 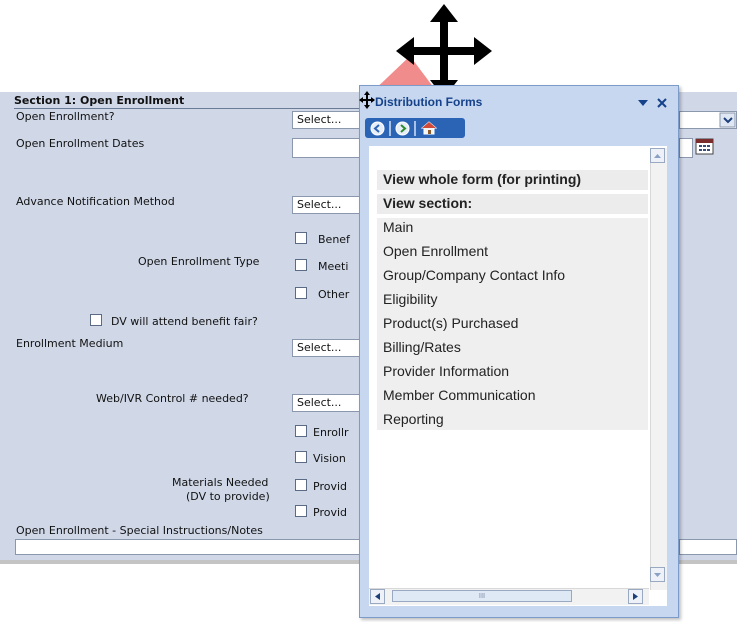 What do you see at coordinates (333, 266) in the screenshot?
I see `enrollment-type-option-2: Meeti` at bounding box center [333, 266].